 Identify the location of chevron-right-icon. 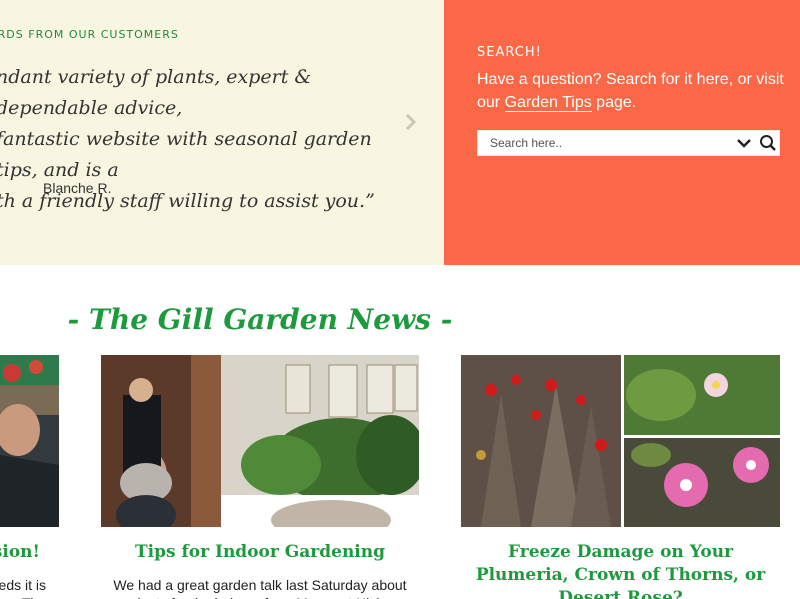
(411, 123).